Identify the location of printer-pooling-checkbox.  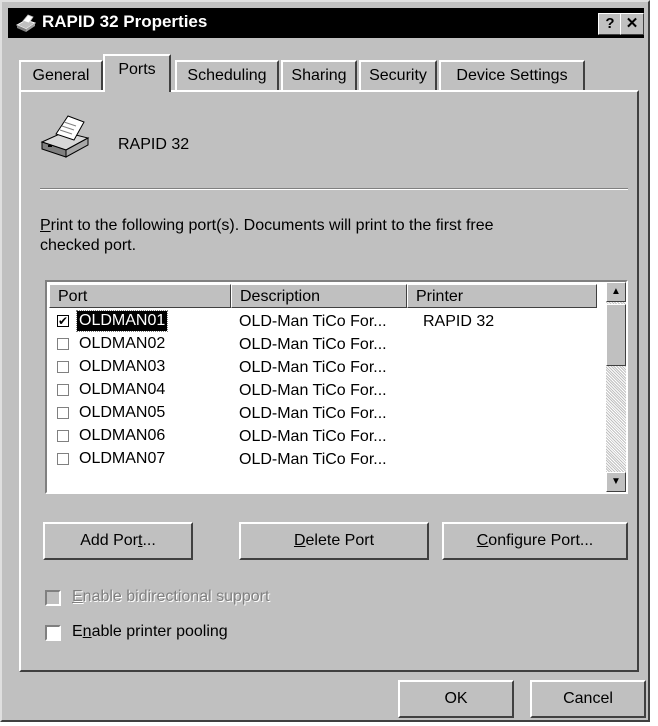
(53, 633).